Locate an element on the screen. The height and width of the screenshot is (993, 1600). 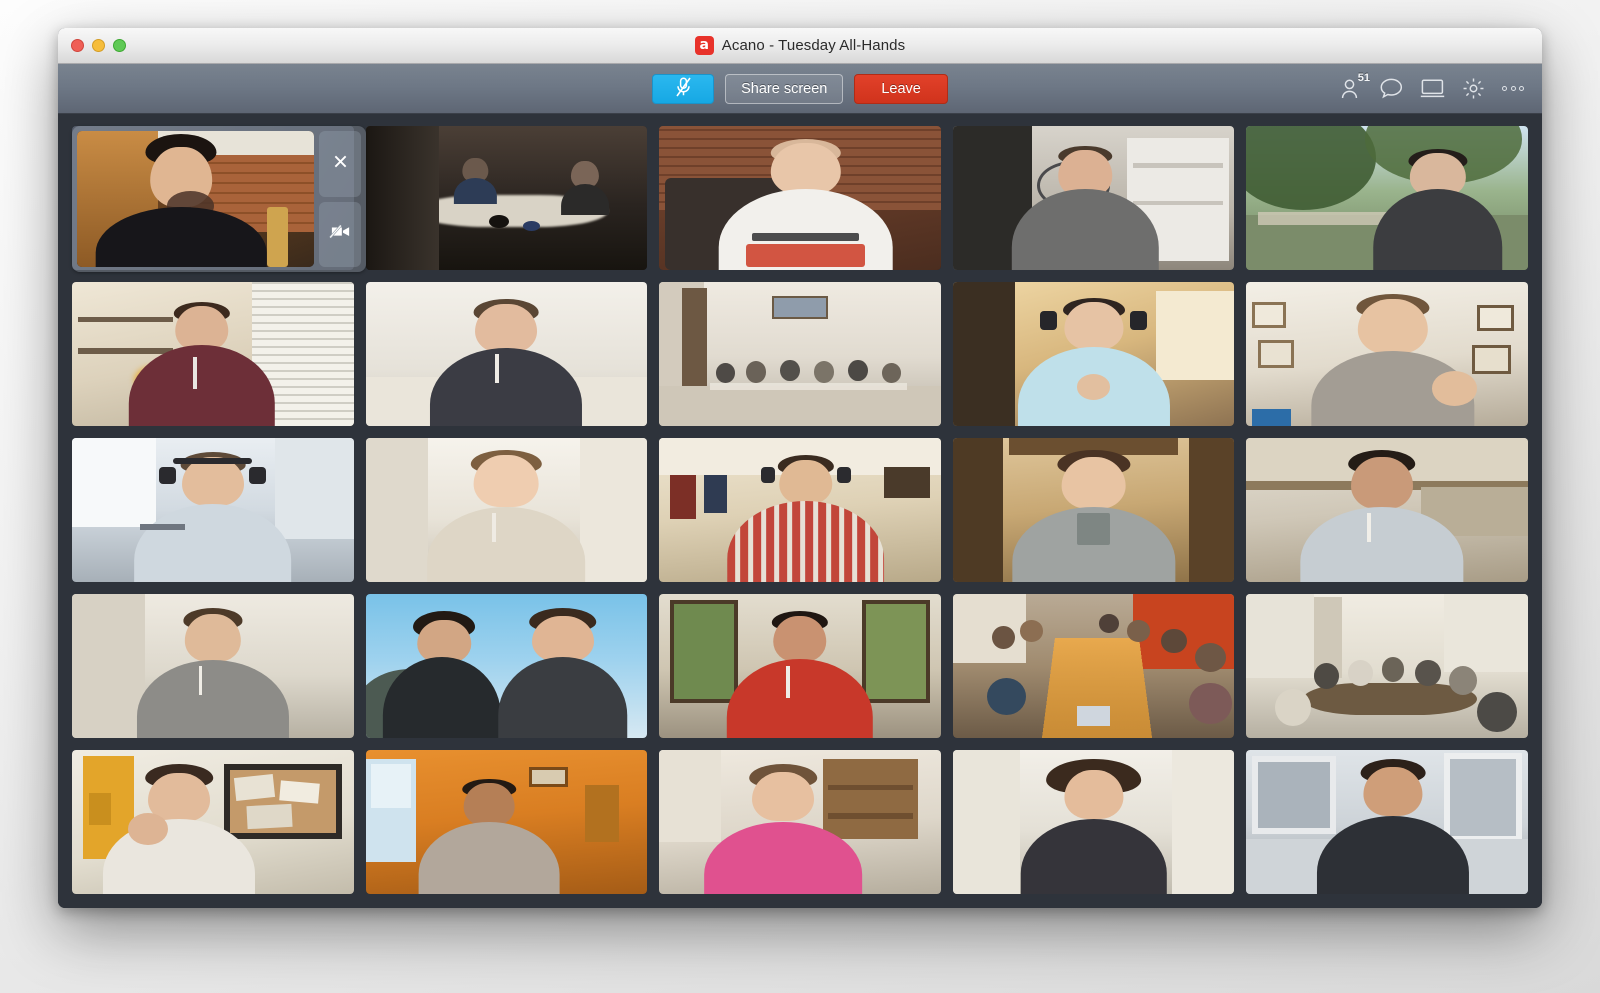
close-self-view-button is located at coordinates (340, 164).